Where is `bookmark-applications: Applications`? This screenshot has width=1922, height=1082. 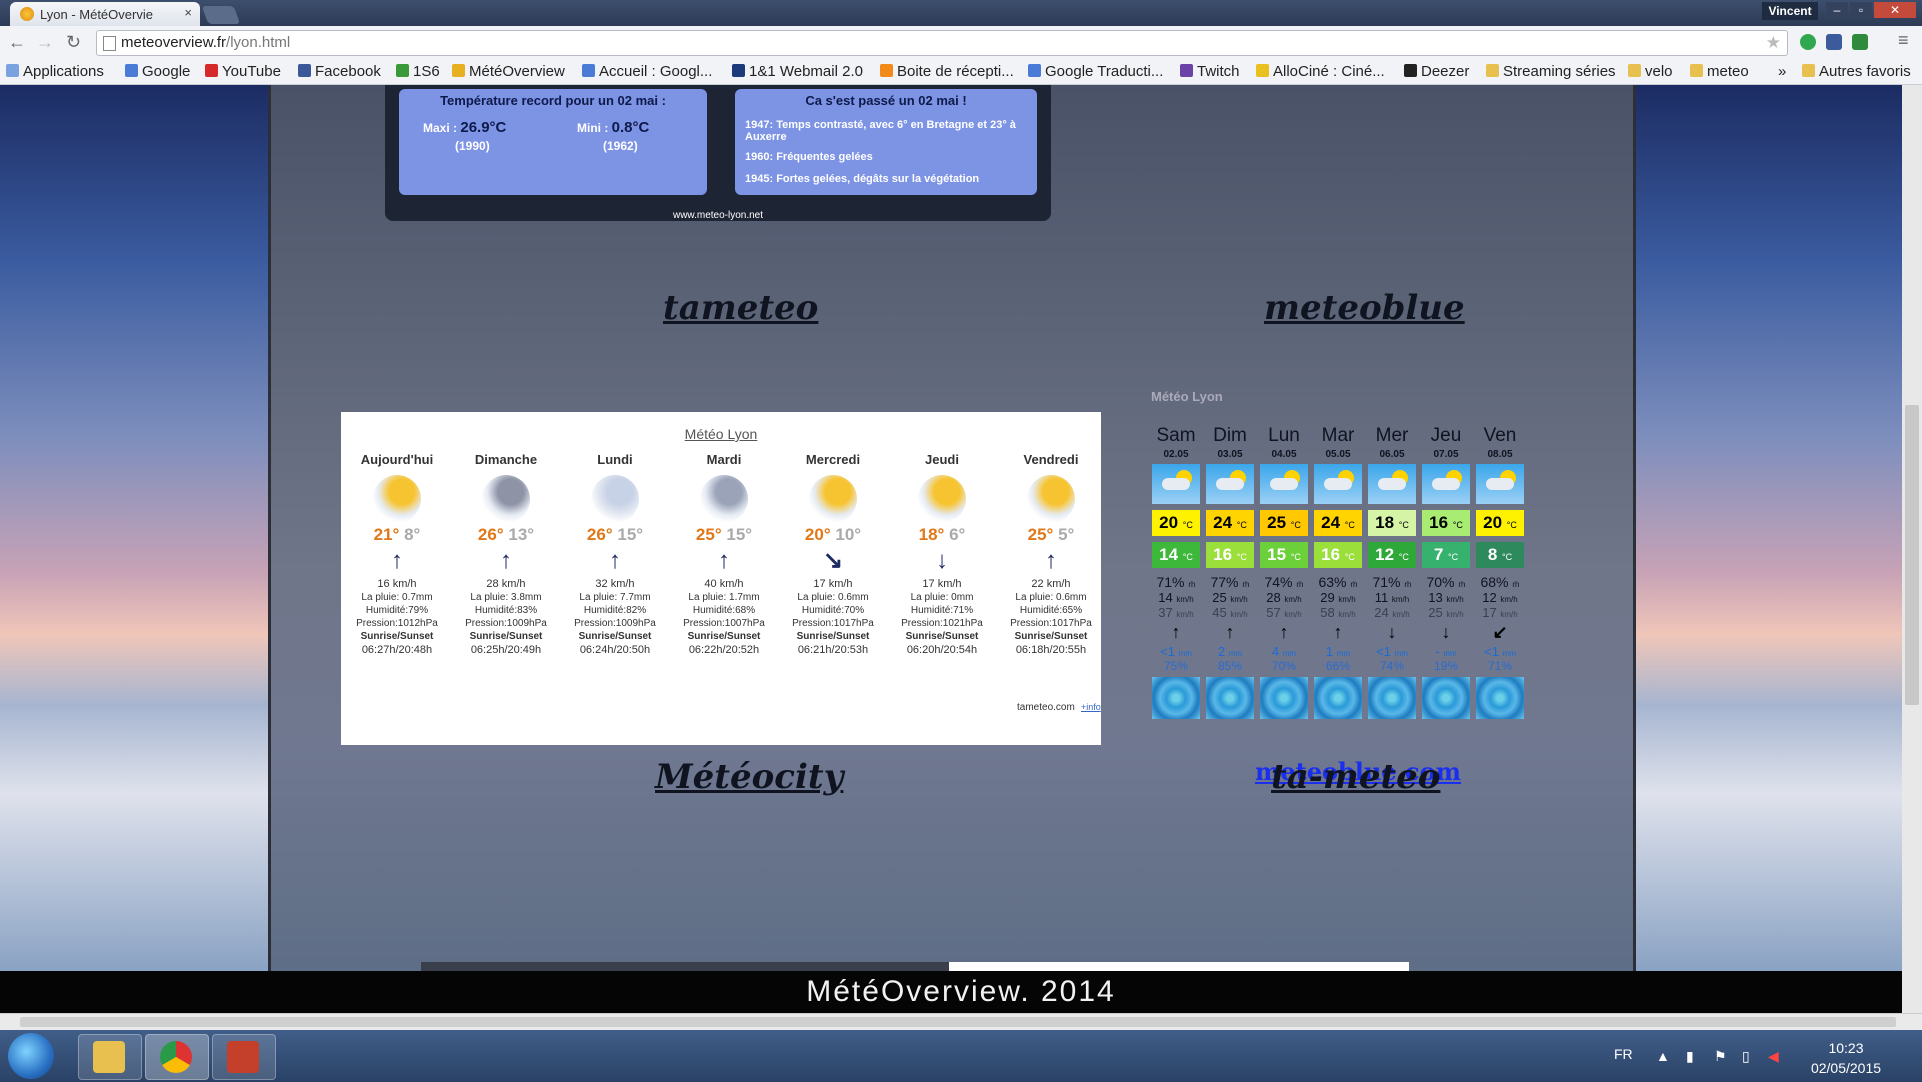
bookmark-applications: Applications is located at coordinates (55, 71).